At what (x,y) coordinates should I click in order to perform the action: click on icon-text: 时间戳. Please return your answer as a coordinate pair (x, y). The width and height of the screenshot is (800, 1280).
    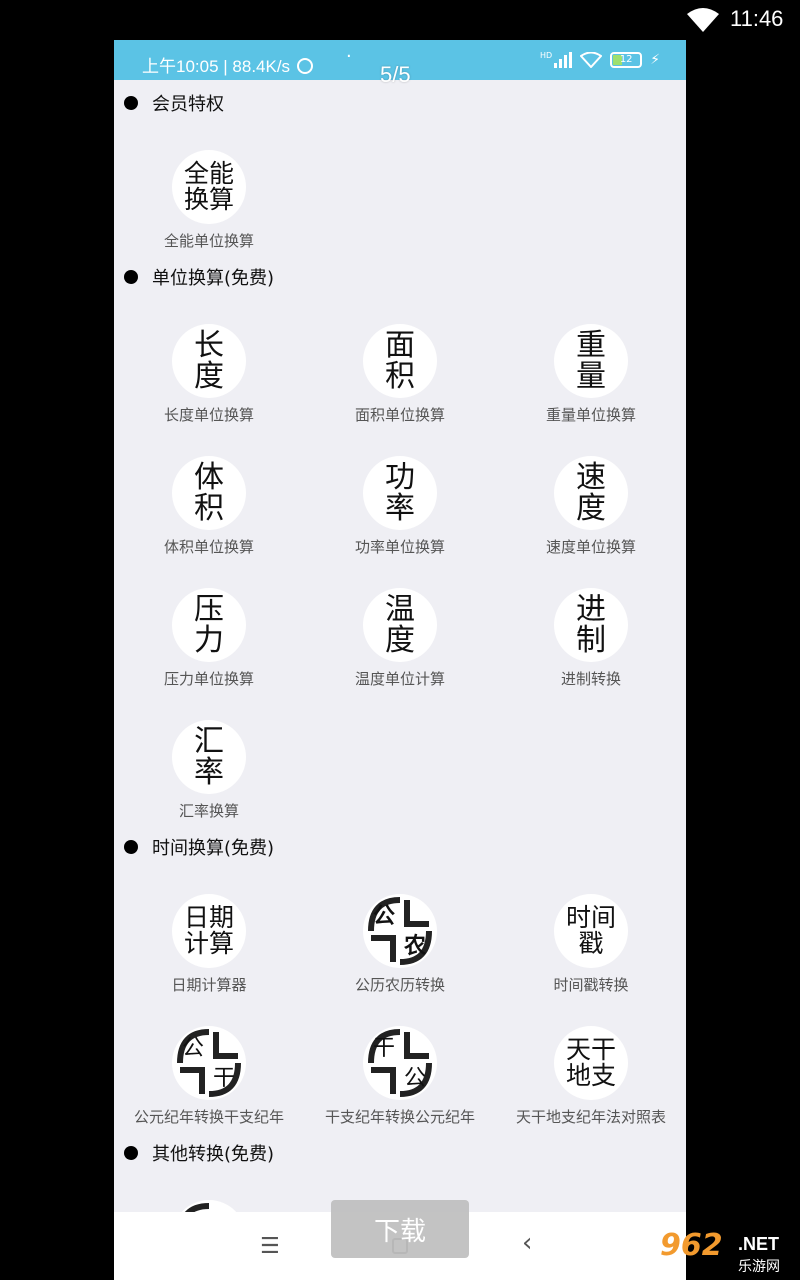
    Looking at the image, I should click on (590, 930).